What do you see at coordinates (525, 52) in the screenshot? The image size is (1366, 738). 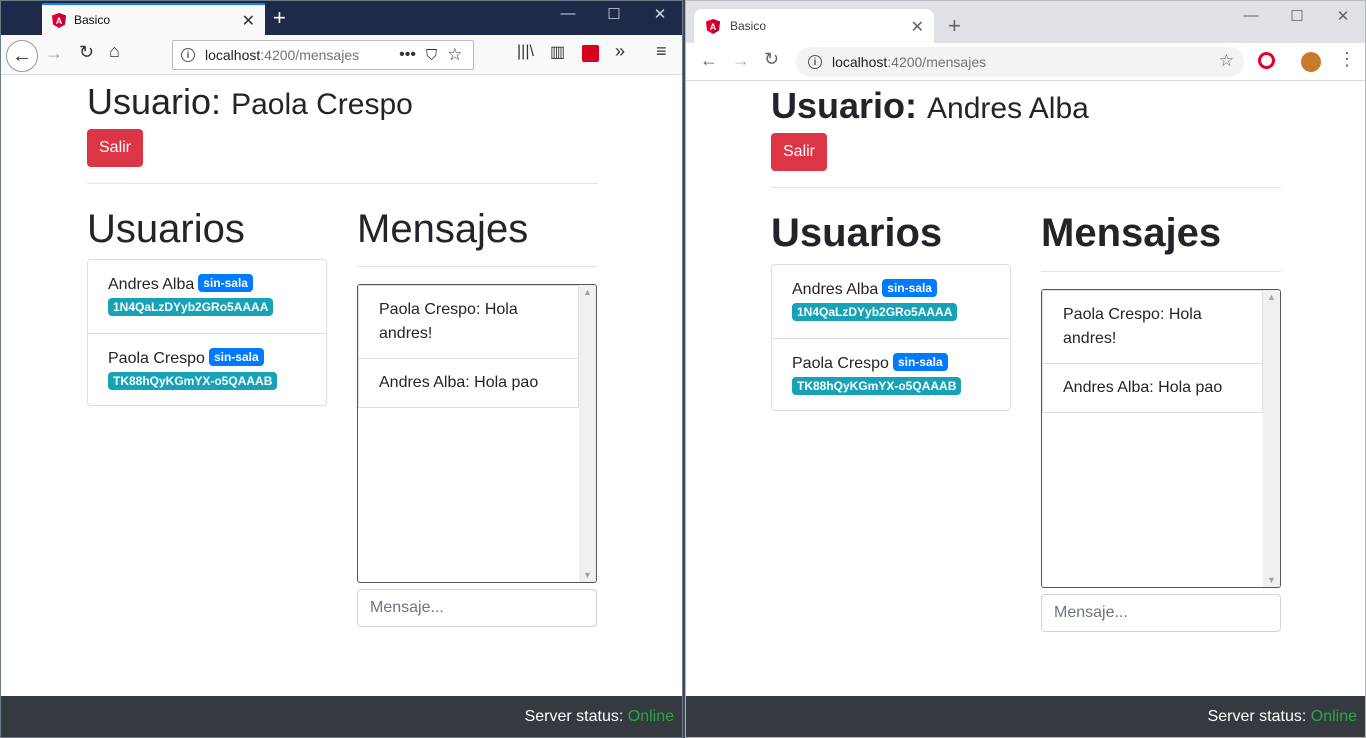 I see `library-icon: |||\` at bounding box center [525, 52].